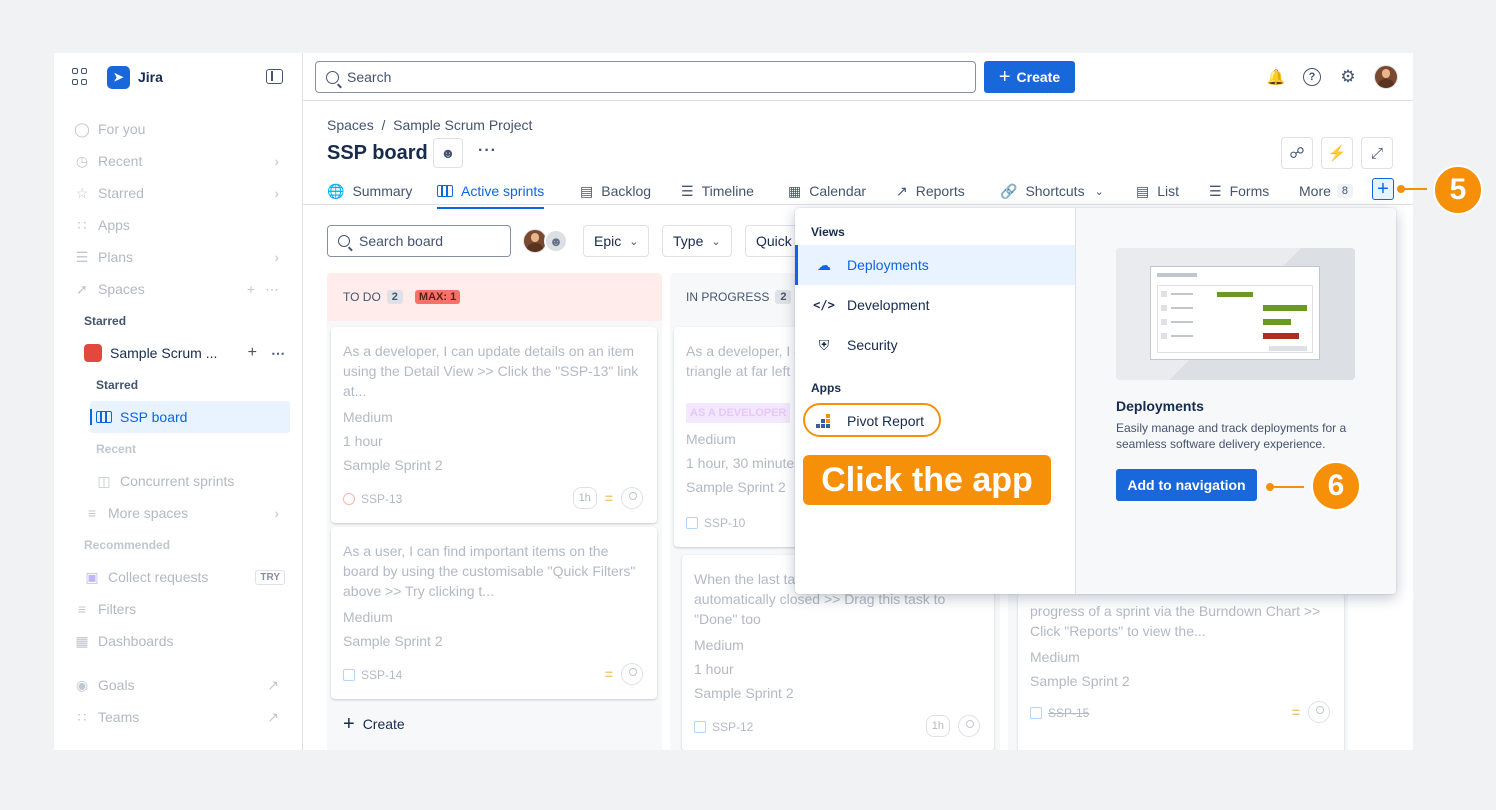 This screenshot has width=1496, height=810. I want to click on sidebar-project-sample-scrum: Sample Scrum ... + ⋯, so click(186, 353).